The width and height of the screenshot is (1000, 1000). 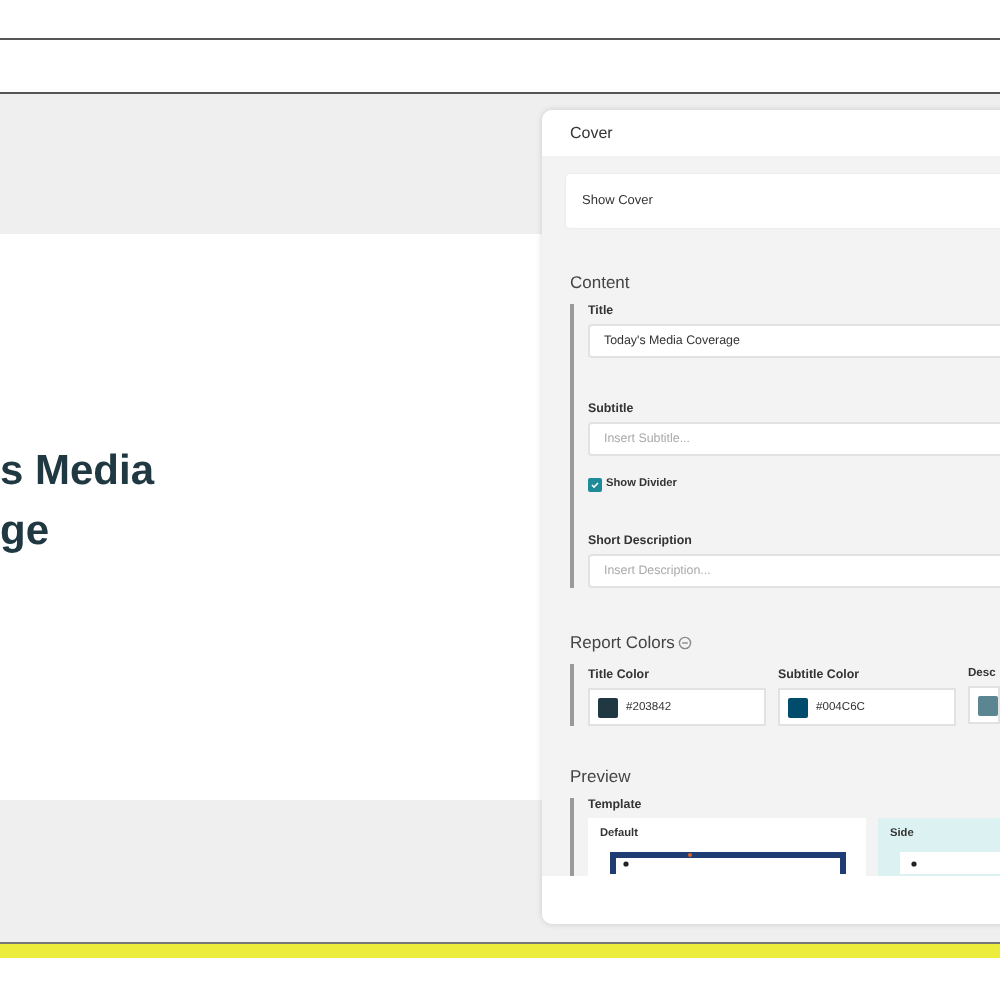 What do you see at coordinates (25, 531) in the screenshot?
I see `cover-title: ge` at bounding box center [25, 531].